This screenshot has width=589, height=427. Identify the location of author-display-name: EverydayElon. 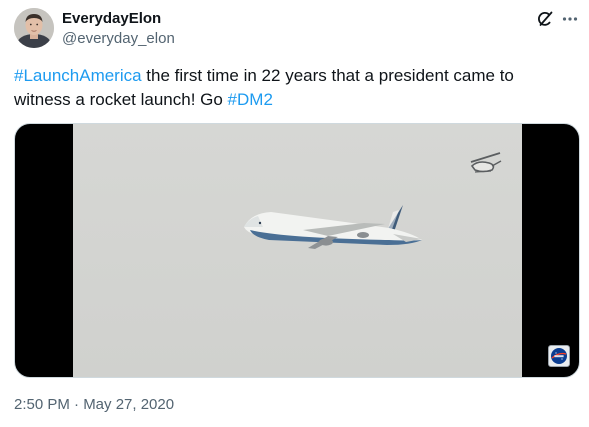
(111, 19).